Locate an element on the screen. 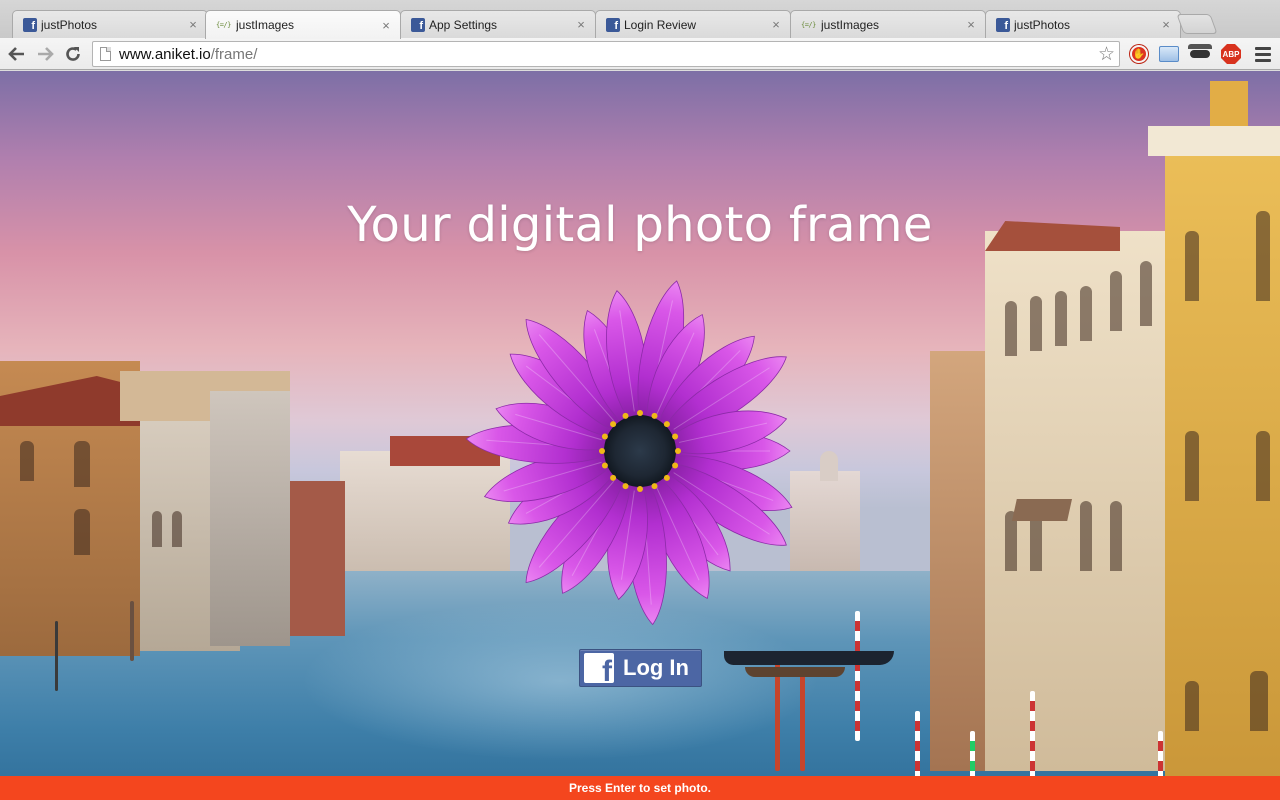  adblock-label: ABP is located at coordinates (1231, 54).